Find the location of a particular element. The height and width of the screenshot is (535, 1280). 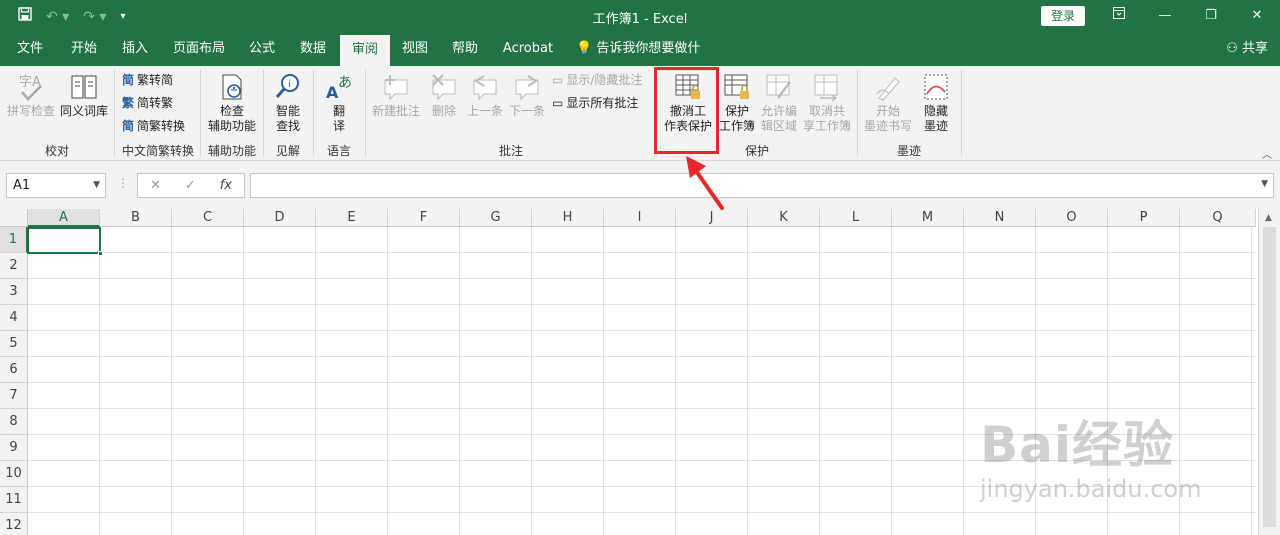

watermark-url: jingyan.baidu.com is located at coordinates (1091, 489).